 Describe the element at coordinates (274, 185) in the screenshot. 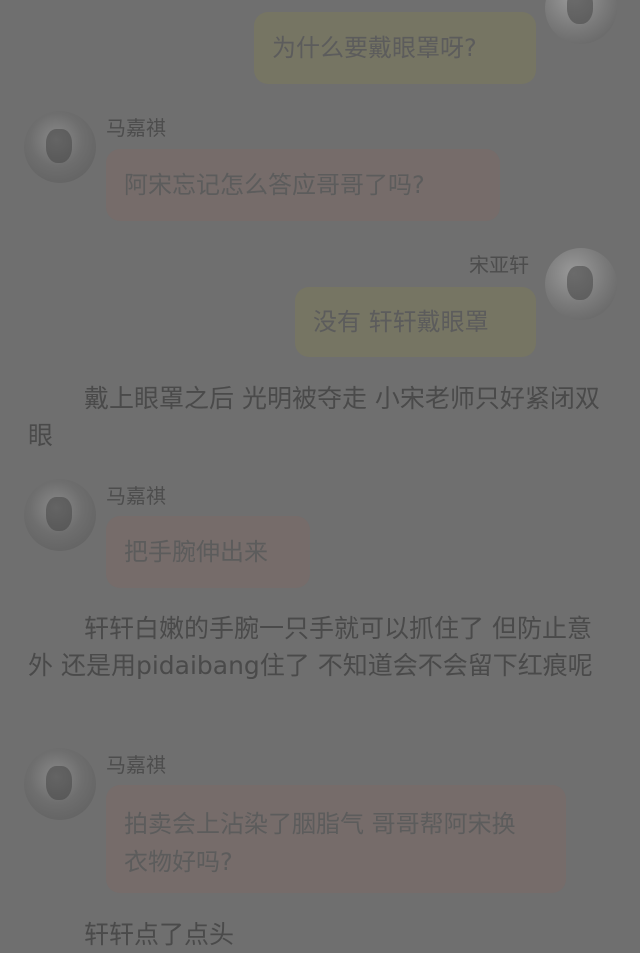

I see `message-text: 阿宋忘记怎么答应哥哥了吗?` at that location.